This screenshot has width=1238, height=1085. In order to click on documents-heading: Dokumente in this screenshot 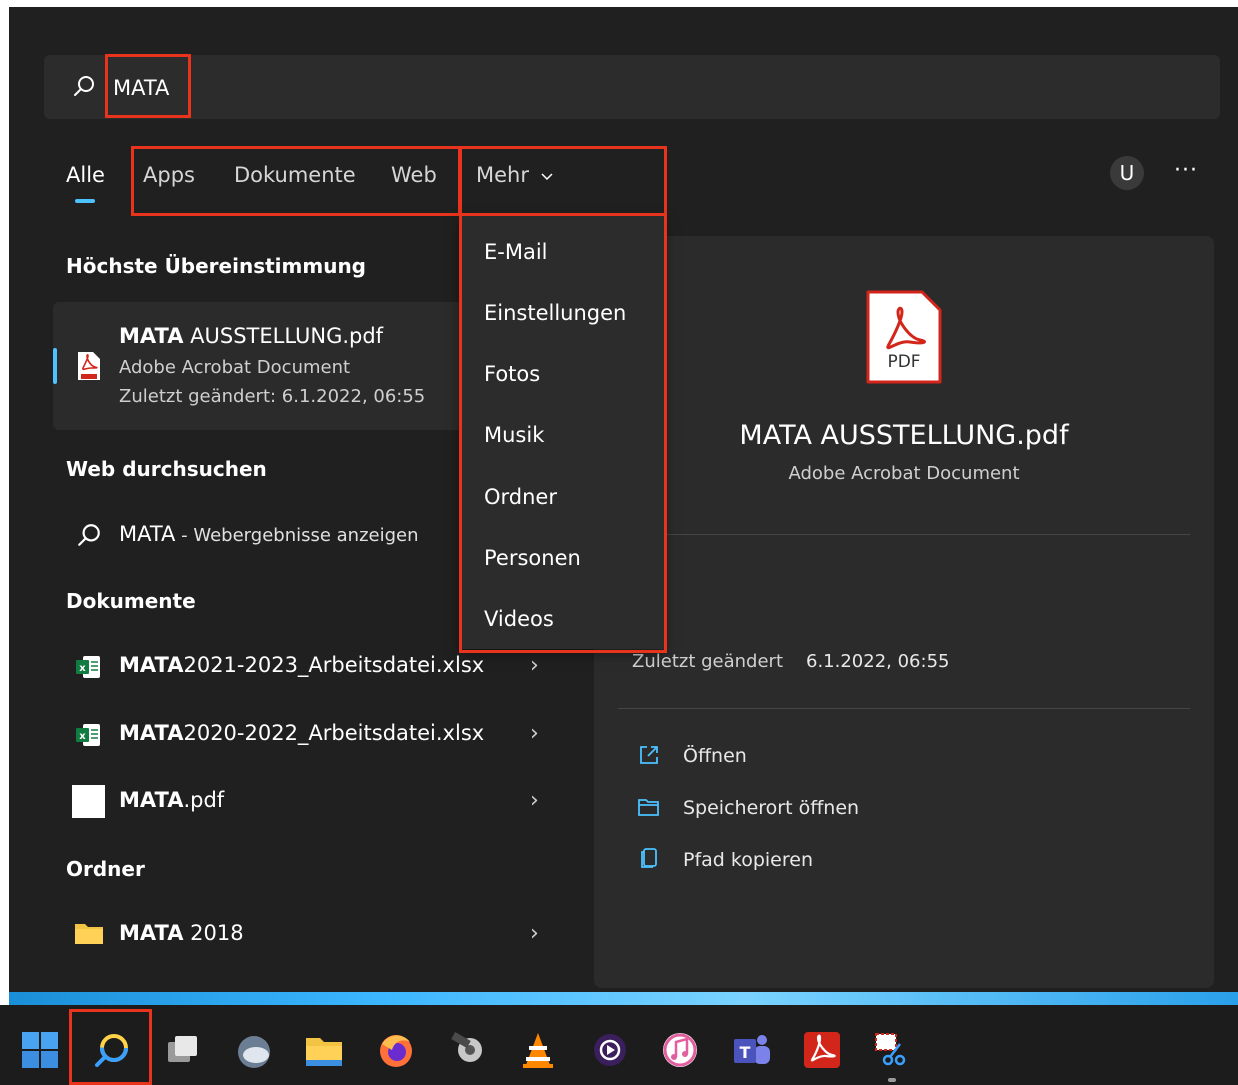, I will do `click(131, 601)`.